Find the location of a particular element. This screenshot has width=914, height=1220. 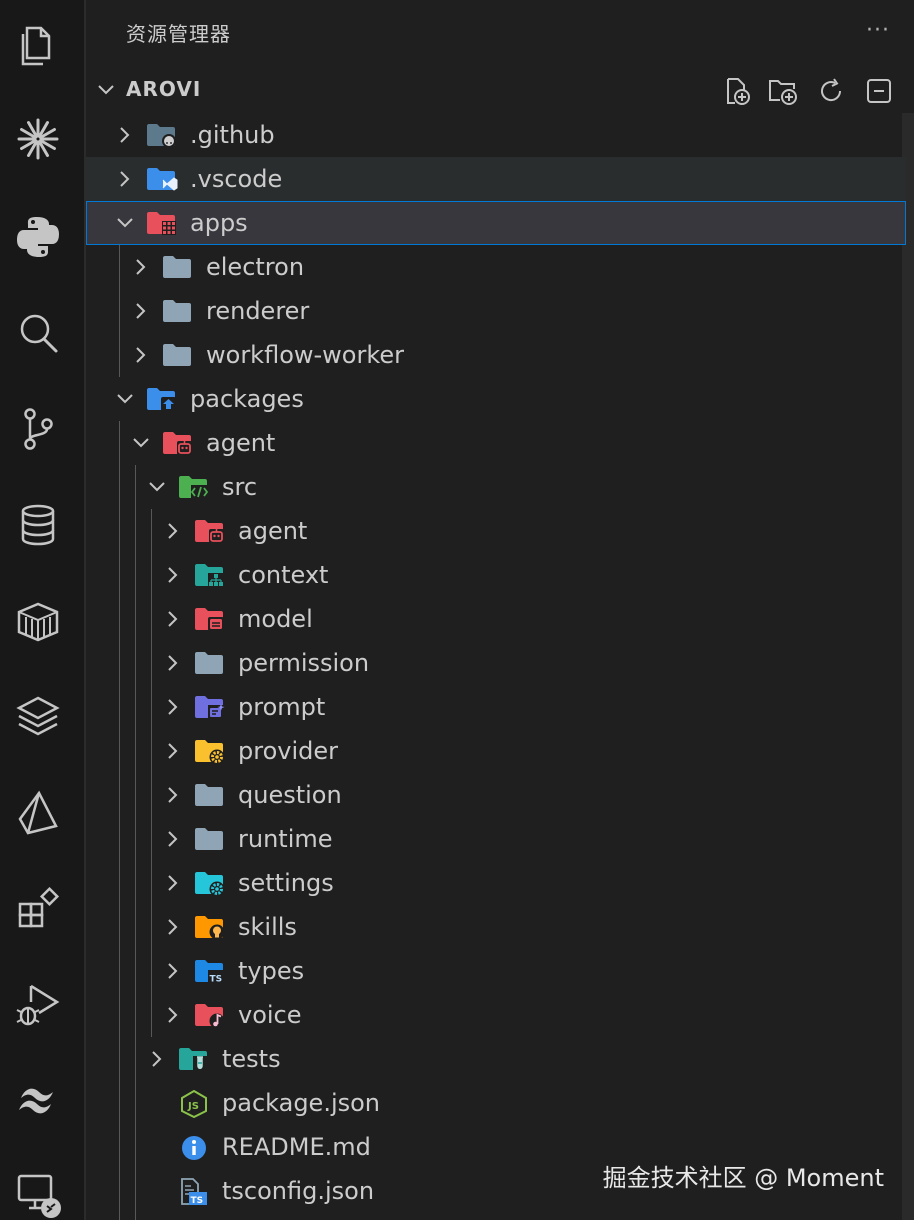

run-debug-icon is located at coordinates (38, 1005).